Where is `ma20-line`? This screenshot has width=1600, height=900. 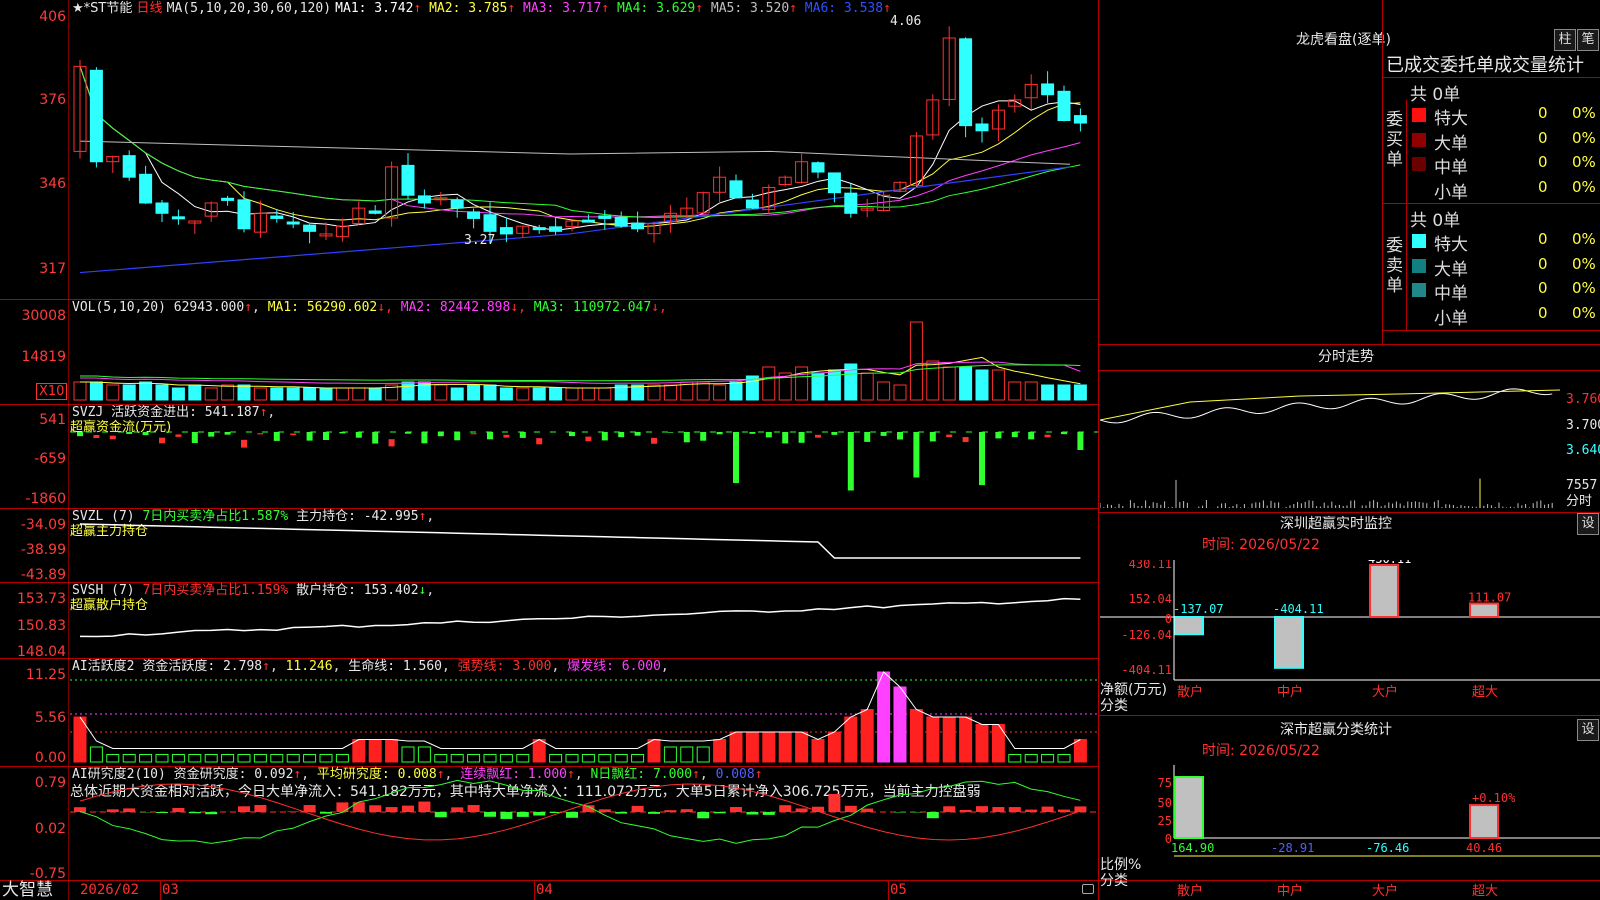
ma20-line is located at coordinates (580, 142).